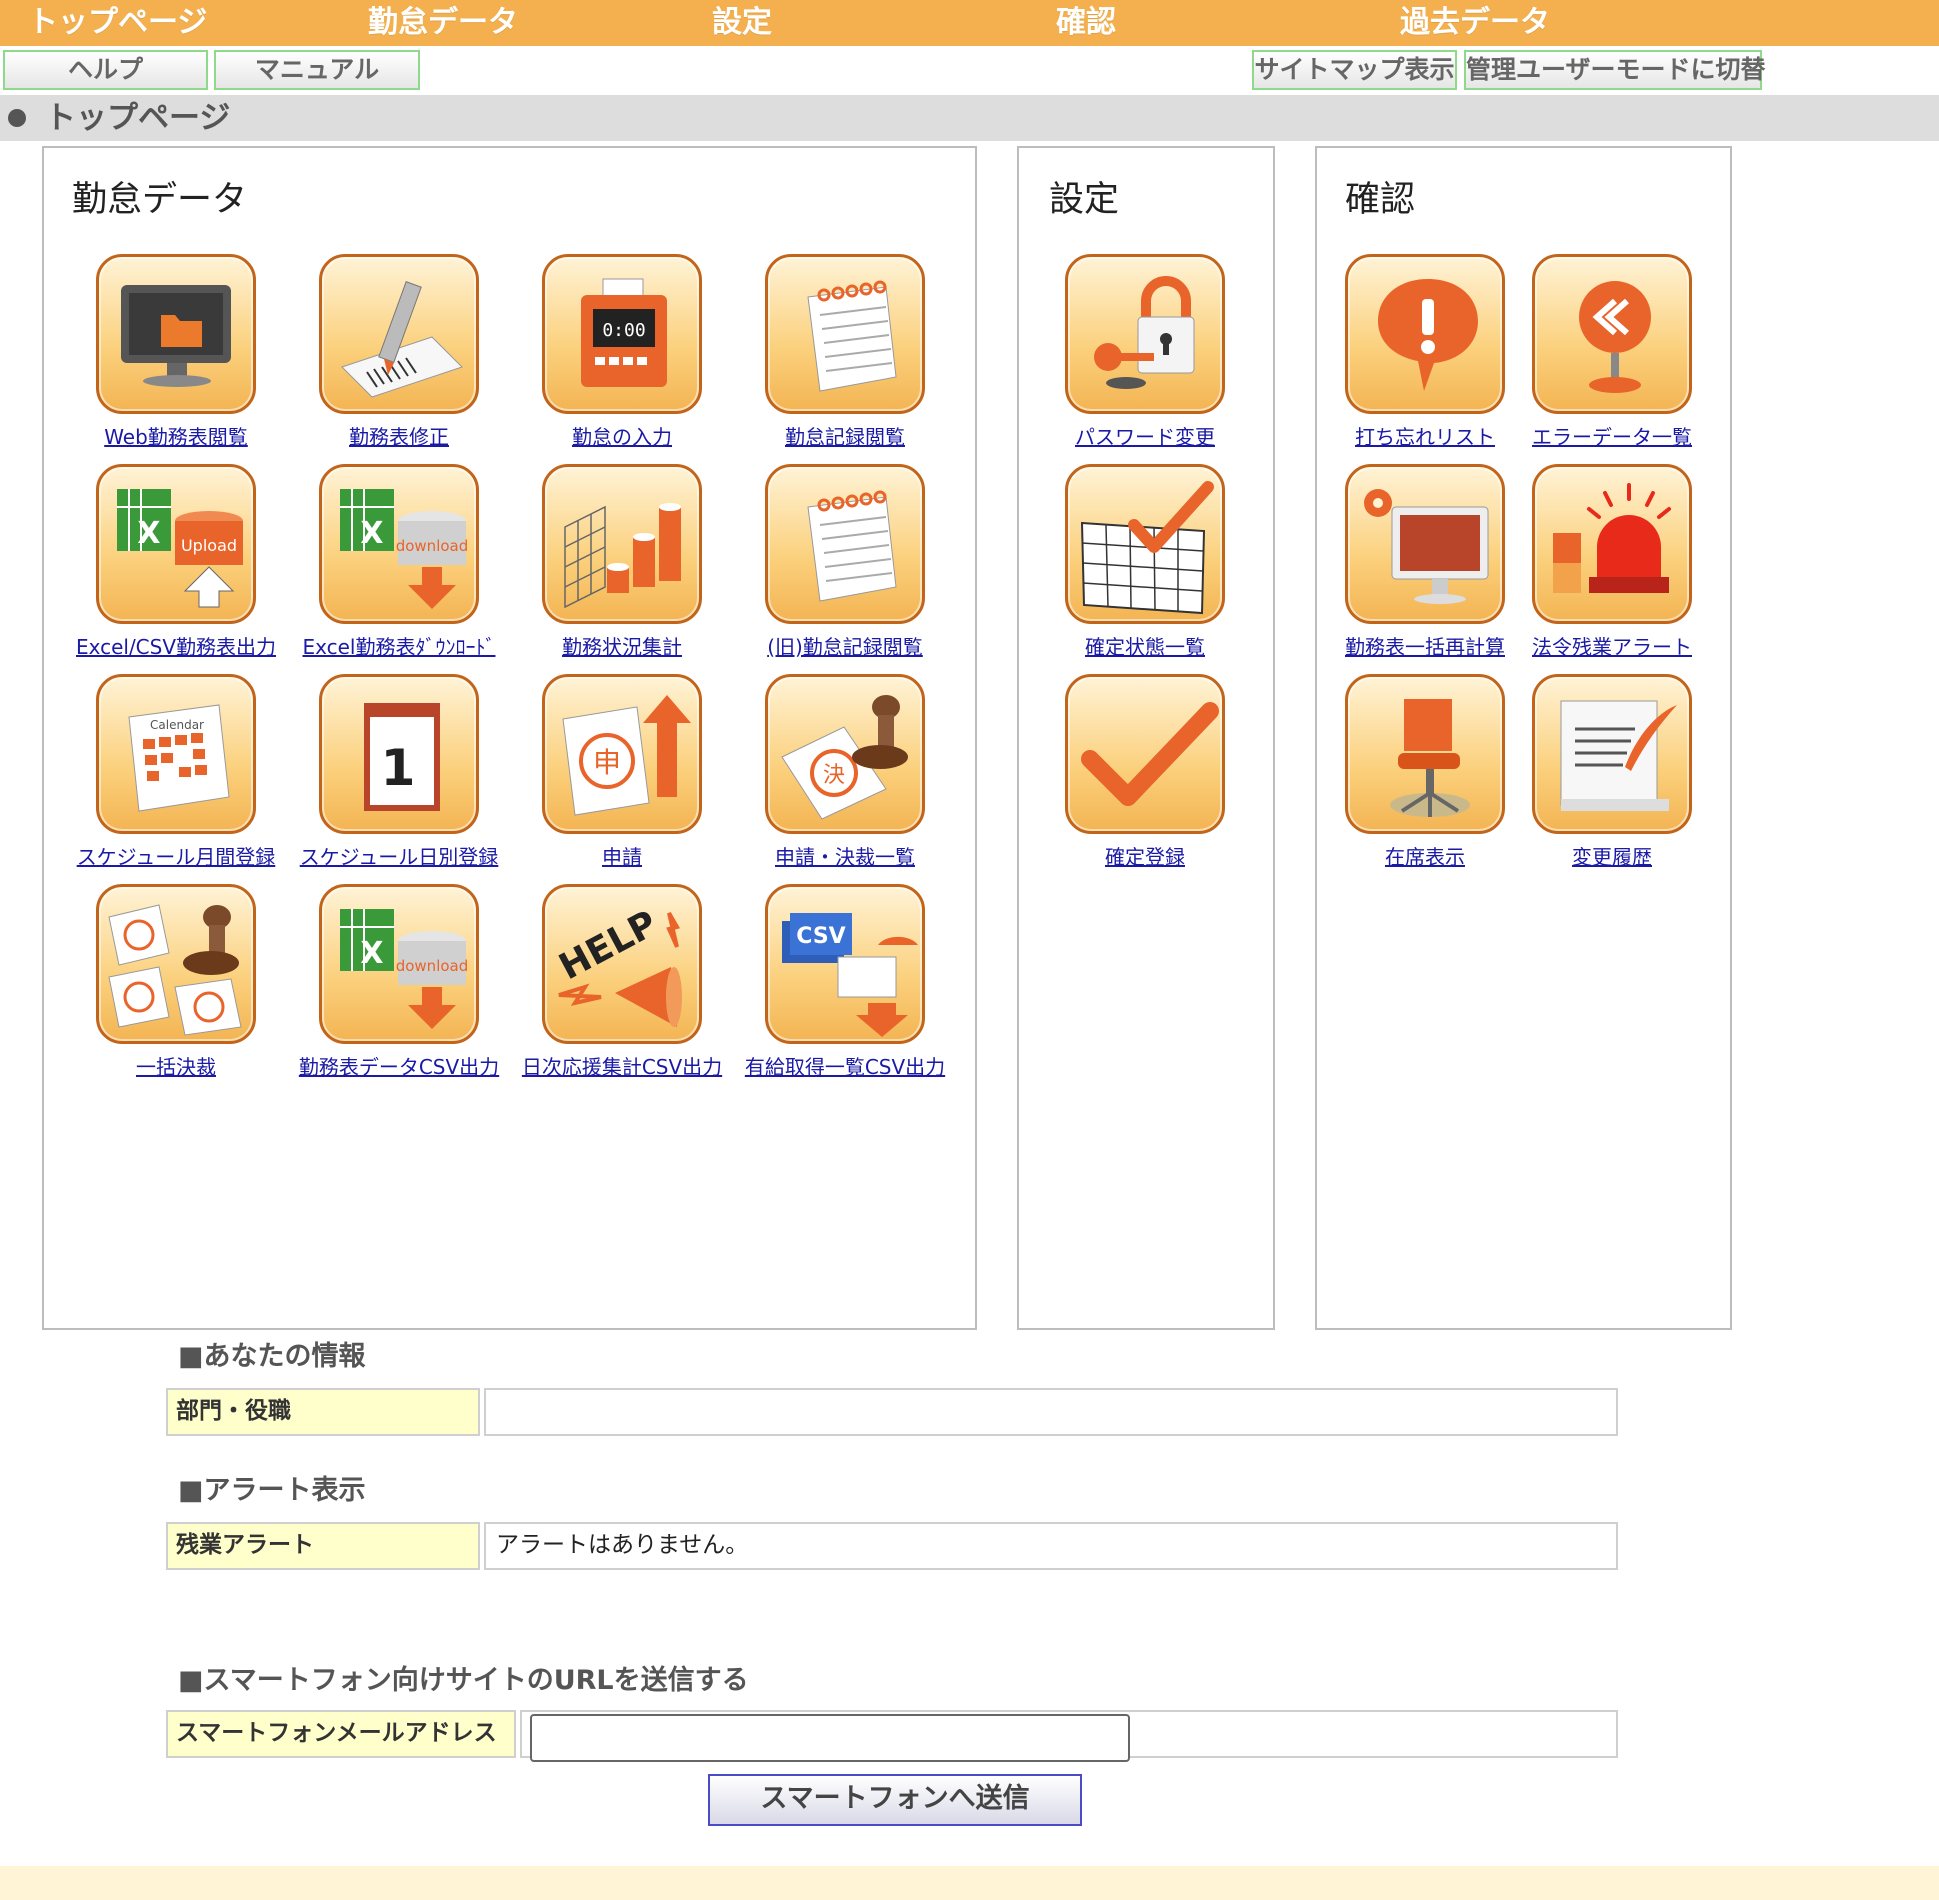  I want to click on page-title-bar: トップページ, so click(969, 118).